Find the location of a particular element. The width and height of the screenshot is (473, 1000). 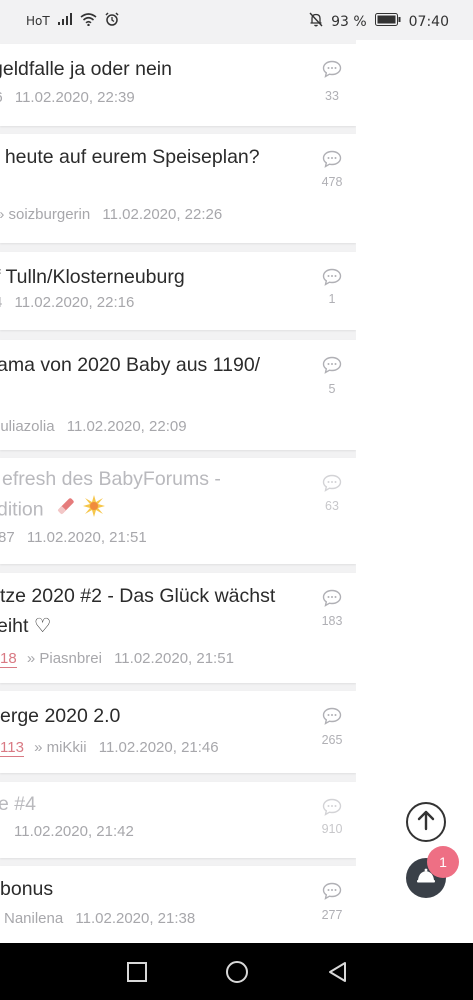

reply-count: 277 is located at coordinates (332, 915).